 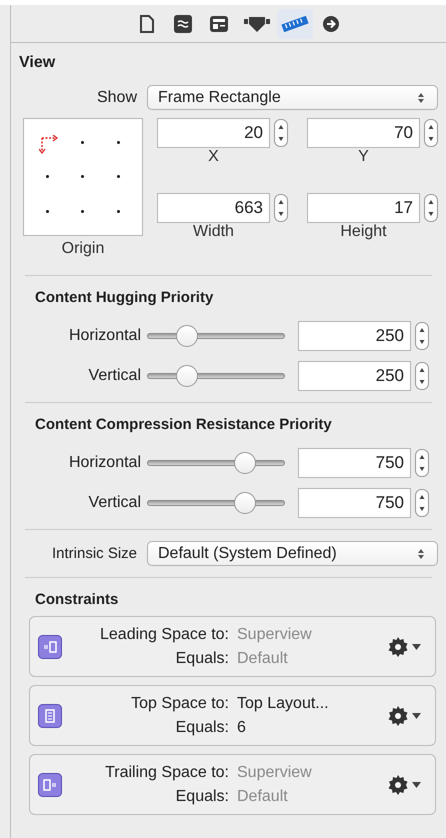 I want to click on constraint-card: Trailing Space to: Superview Equals: Default, so click(x=232, y=784).